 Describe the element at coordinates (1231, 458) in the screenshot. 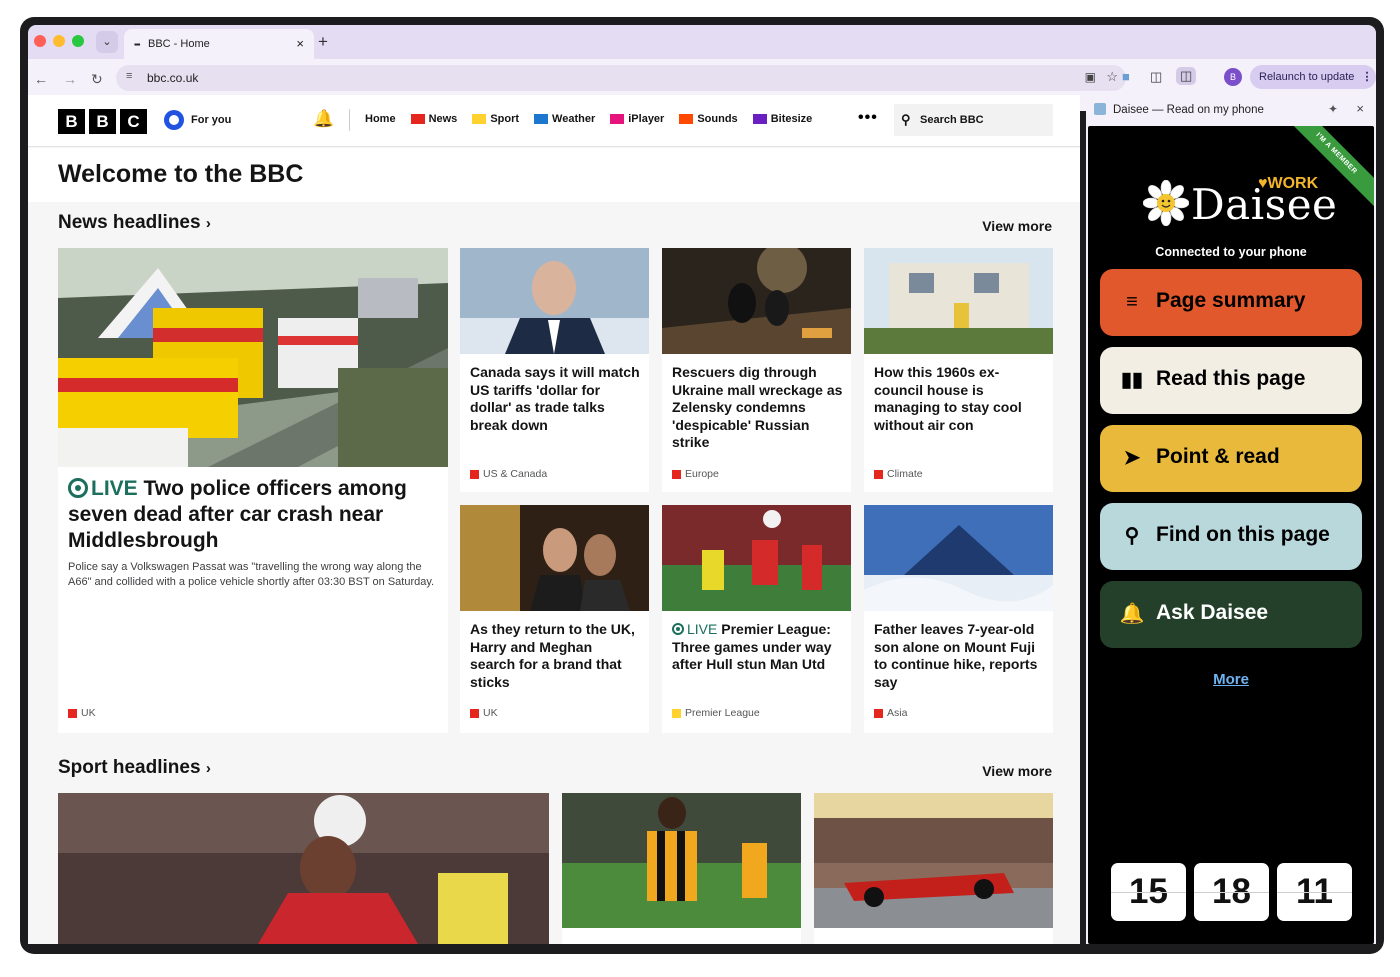

I see `point-and-read-button: ➤ Point & read` at that location.